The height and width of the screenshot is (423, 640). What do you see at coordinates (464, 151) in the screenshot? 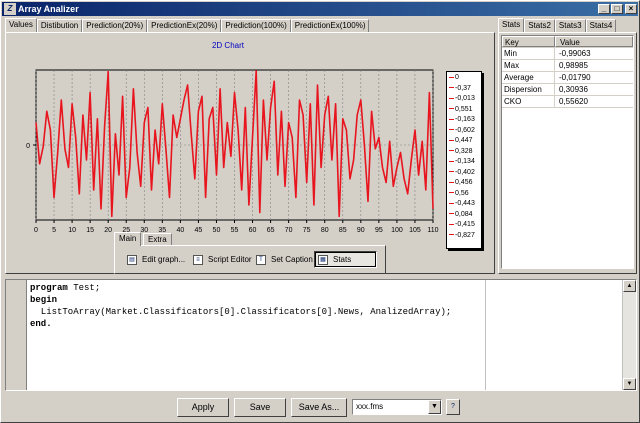
I see `legend-label: 0,328` at bounding box center [464, 151].